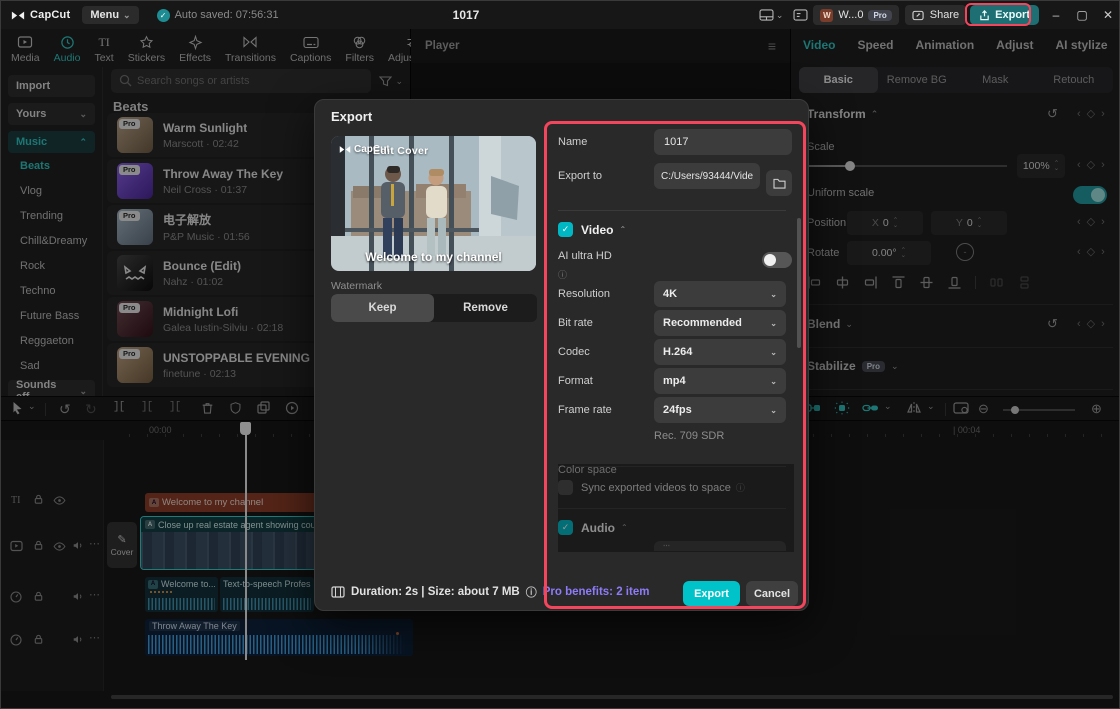  What do you see at coordinates (531, 592) in the screenshot?
I see `info-icon: ⓘ` at bounding box center [531, 592].